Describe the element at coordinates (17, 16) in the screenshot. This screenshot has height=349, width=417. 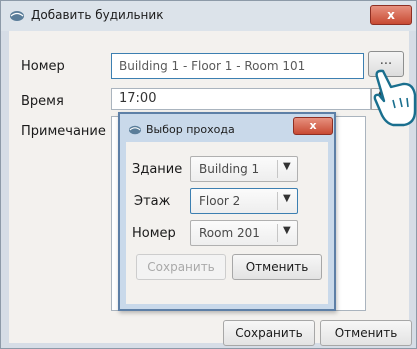
I see `app-icon` at that location.